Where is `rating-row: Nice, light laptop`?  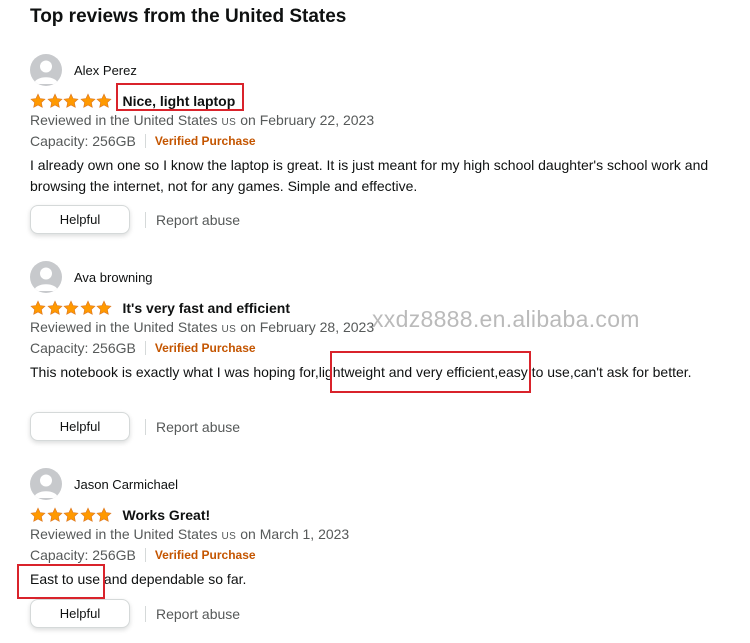
rating-row: Nice, light laptop is located at coordinates (132, 101).